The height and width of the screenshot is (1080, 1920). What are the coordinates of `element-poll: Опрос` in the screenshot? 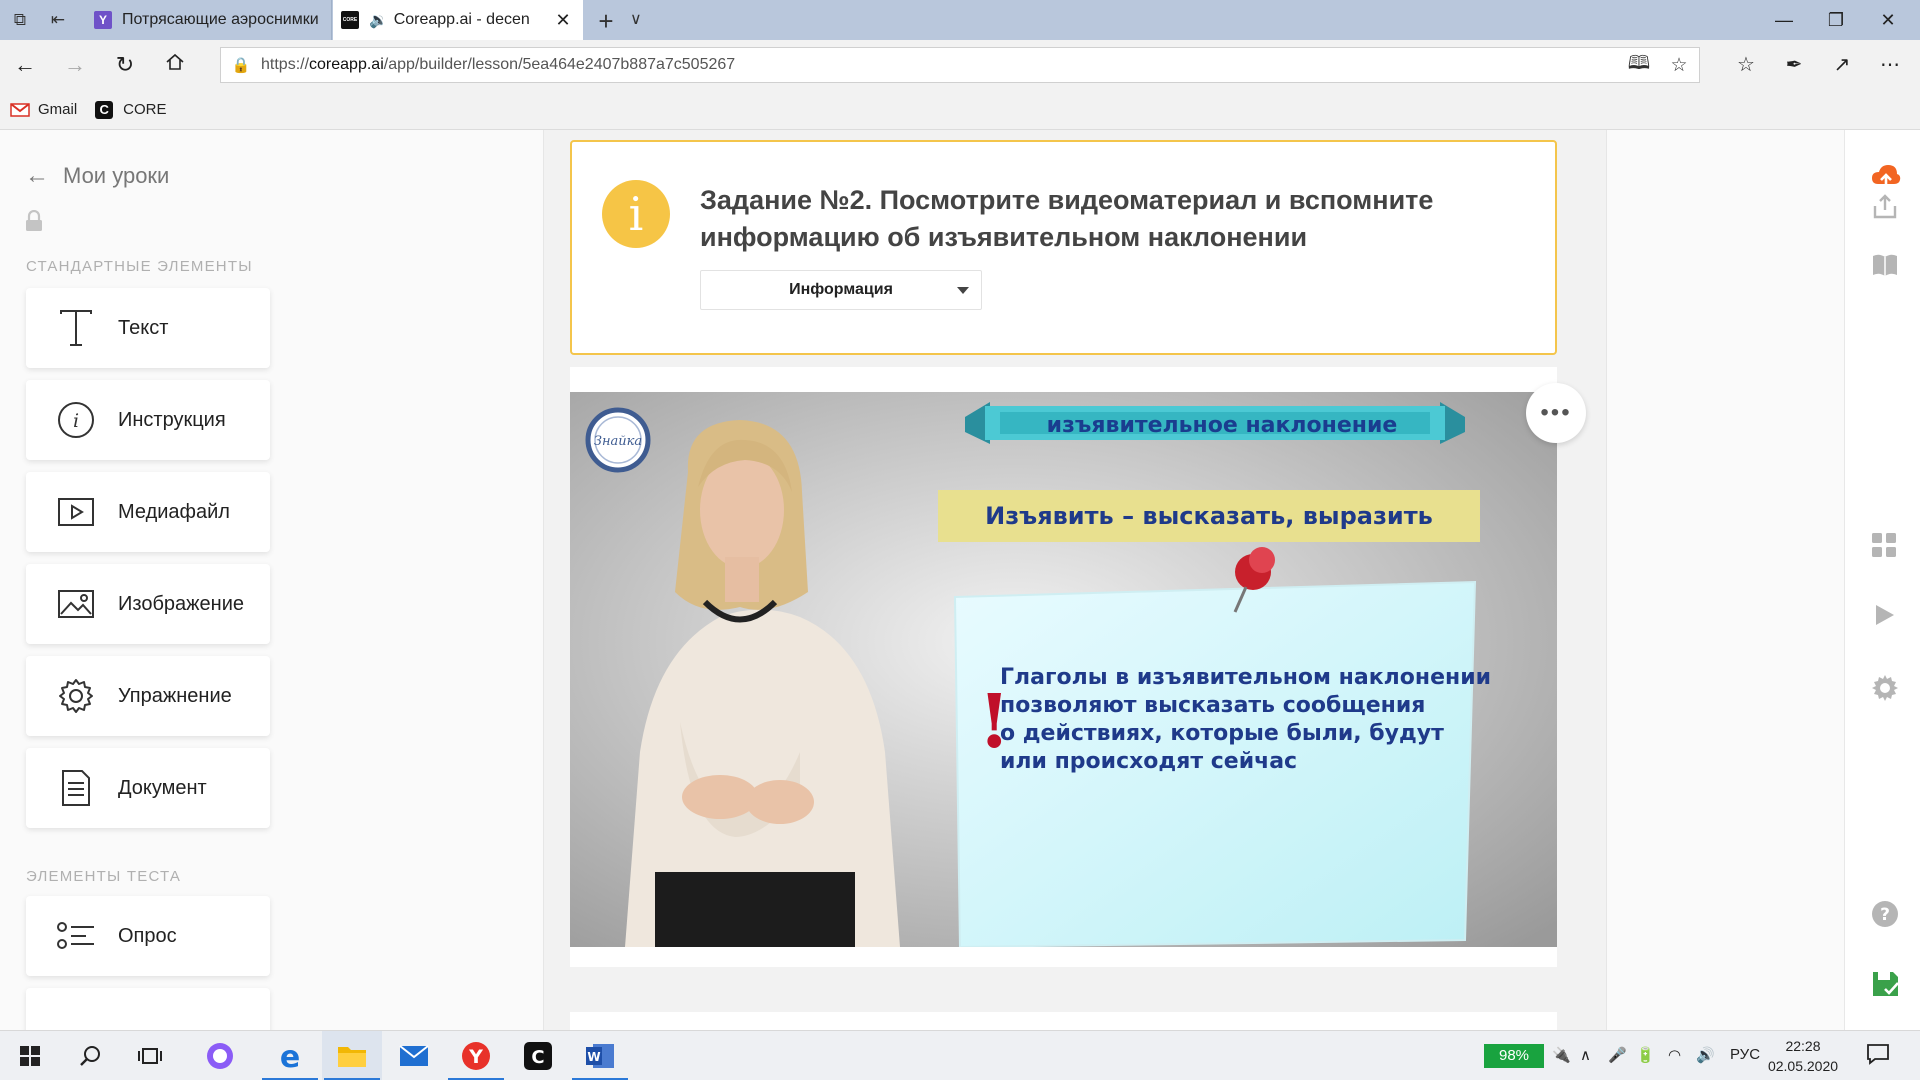 It's located at (148, 936).